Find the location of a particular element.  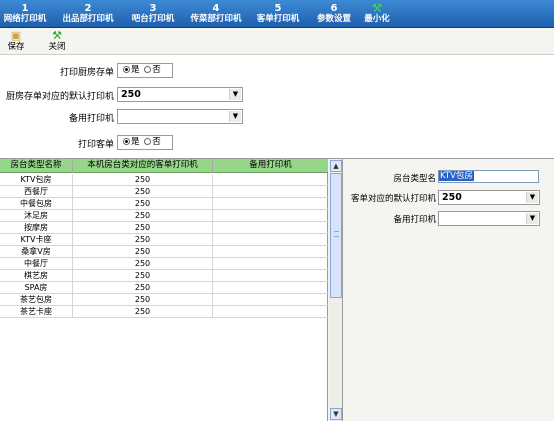

table-row: 中餐厅 250 is located at coordinates (164, 264).